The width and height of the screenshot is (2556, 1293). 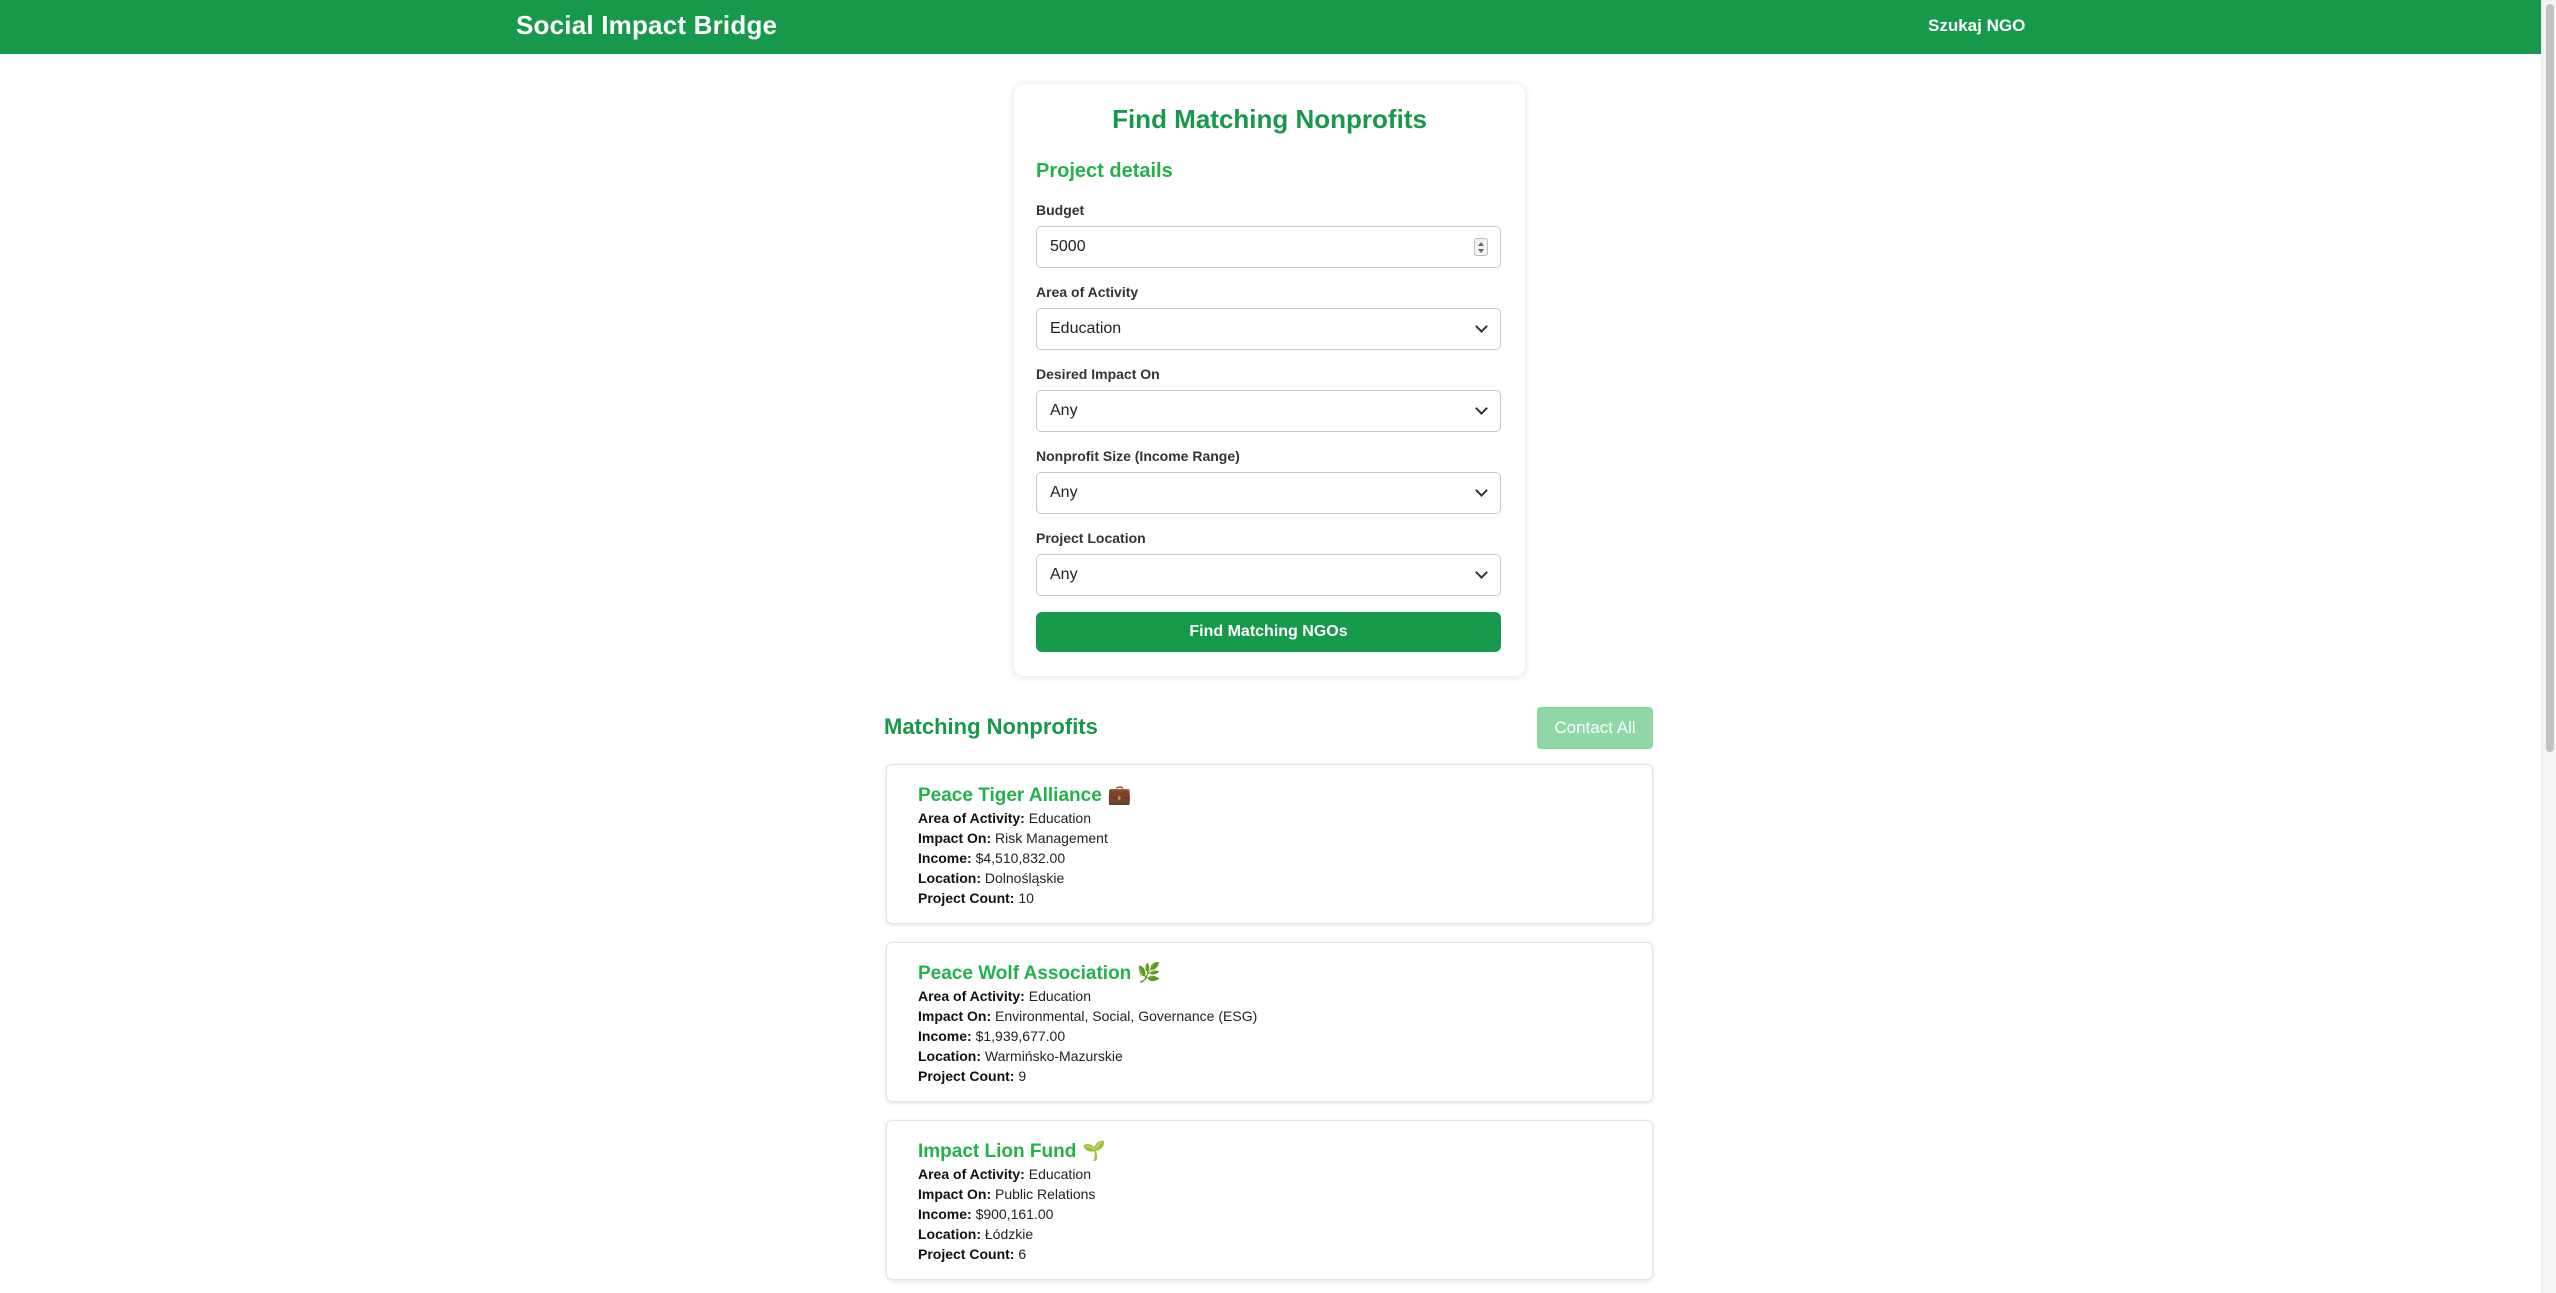 What do you see at coordinates (991, 878) in the screenshot?
I see `ngo-location-row: Location: Dolnośląskie` at bounding box center [991, 878].